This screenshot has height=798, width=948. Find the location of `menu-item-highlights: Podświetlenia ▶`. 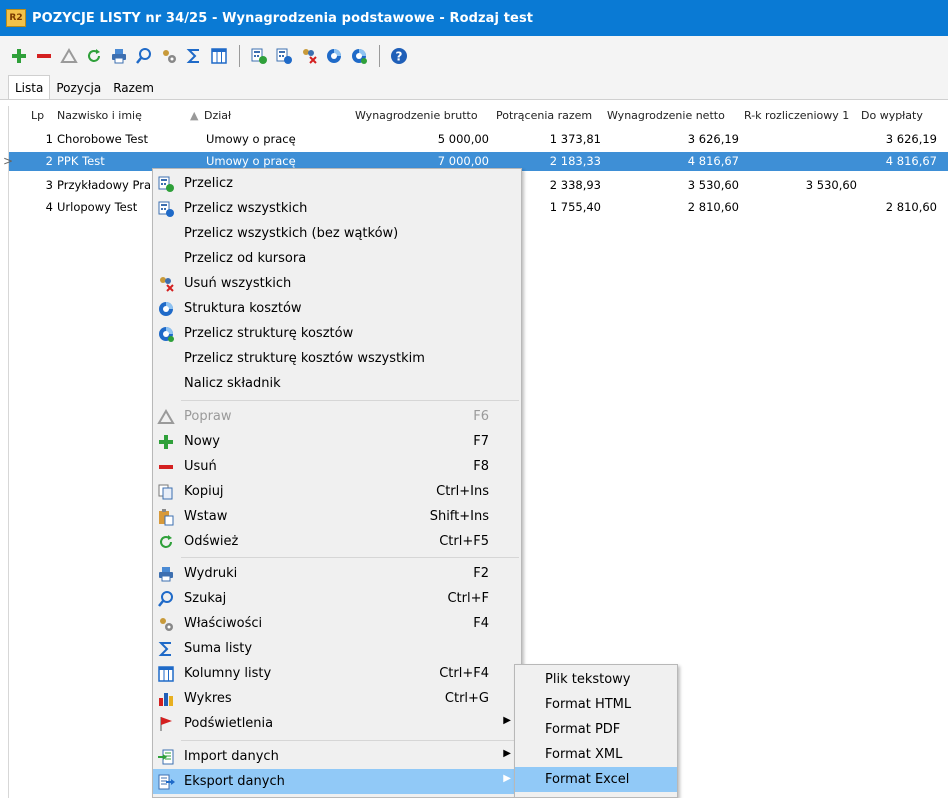

menu-item-highlights: Podświetlenia ▶ is located at coordinates (337, 723).